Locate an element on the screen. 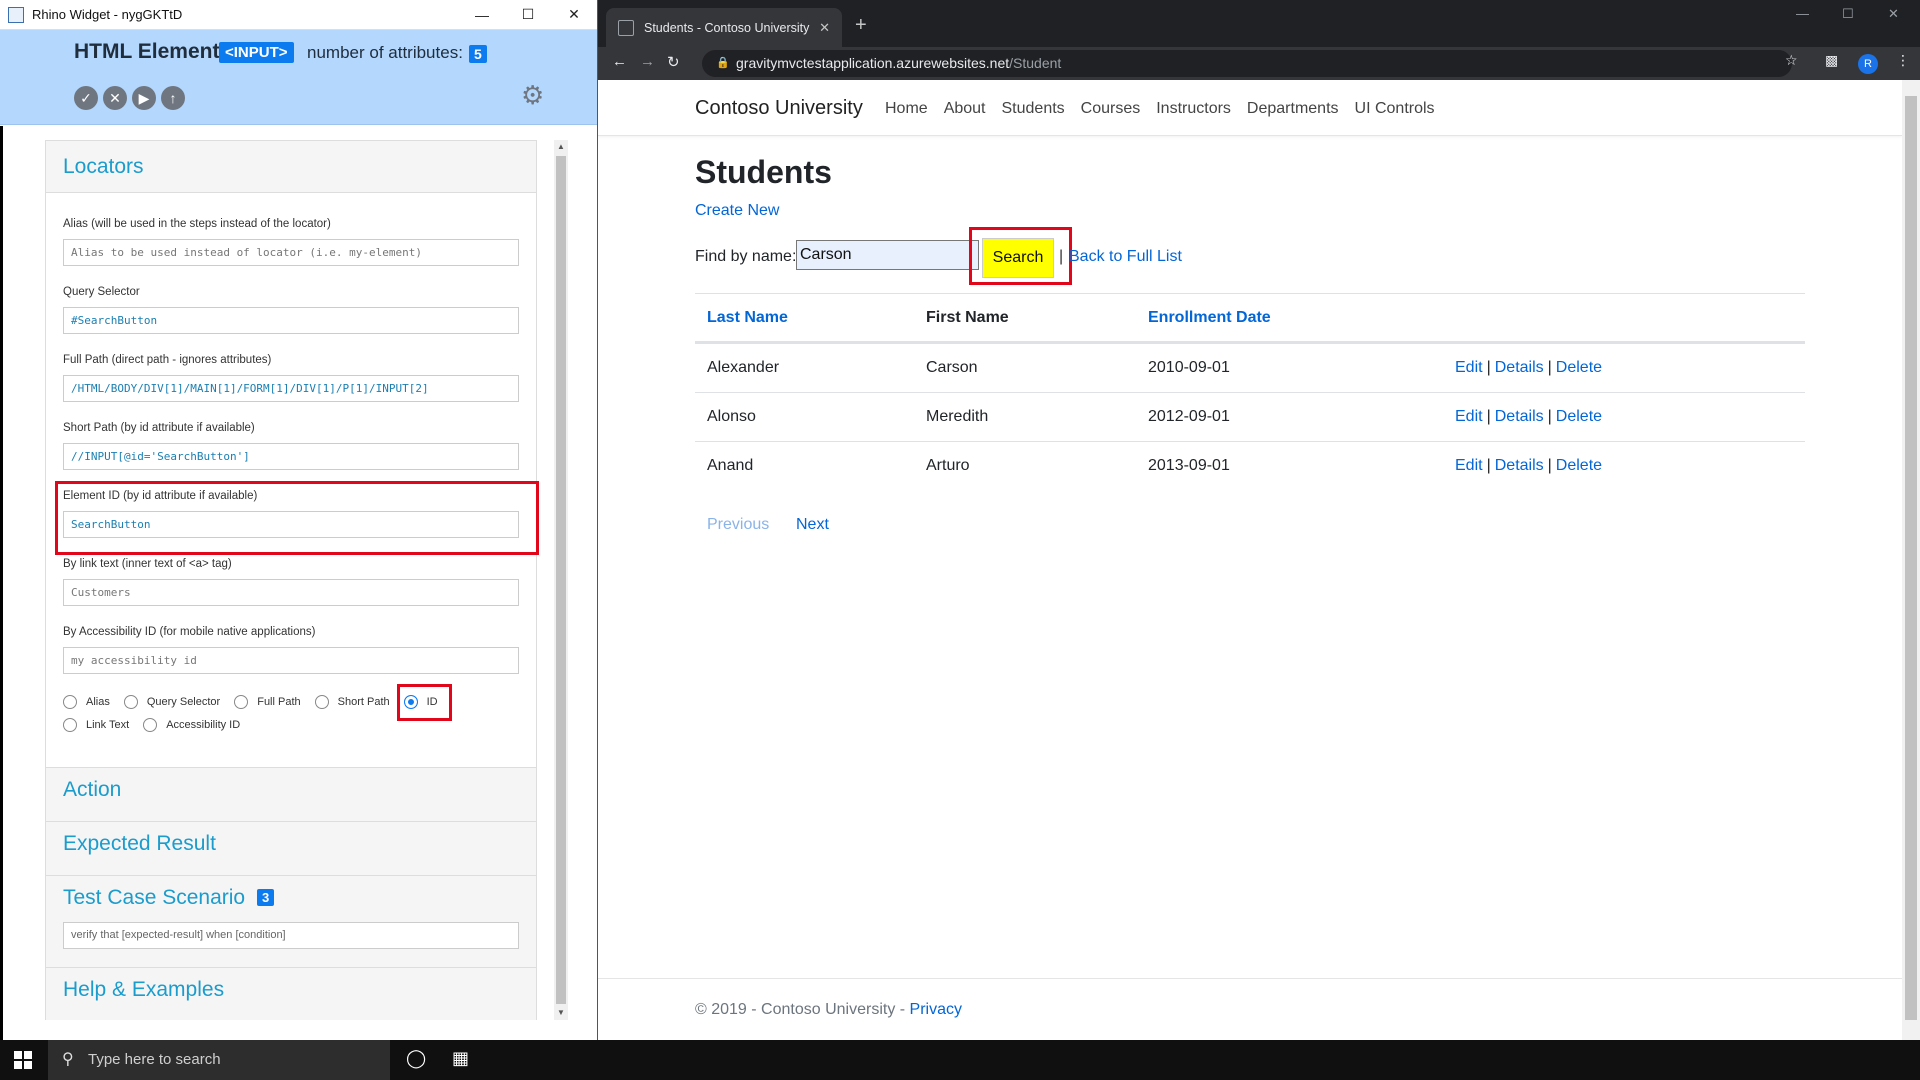 This screenshot has height=1080, width=1920. upload-icon: ↑ is located at coordinates (173, 98).